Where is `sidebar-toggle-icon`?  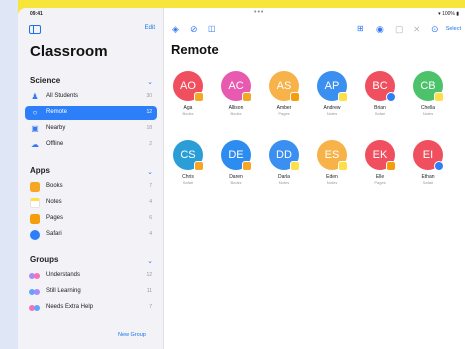
sidebar-toggle-icon is located at coordinates (35, 29).